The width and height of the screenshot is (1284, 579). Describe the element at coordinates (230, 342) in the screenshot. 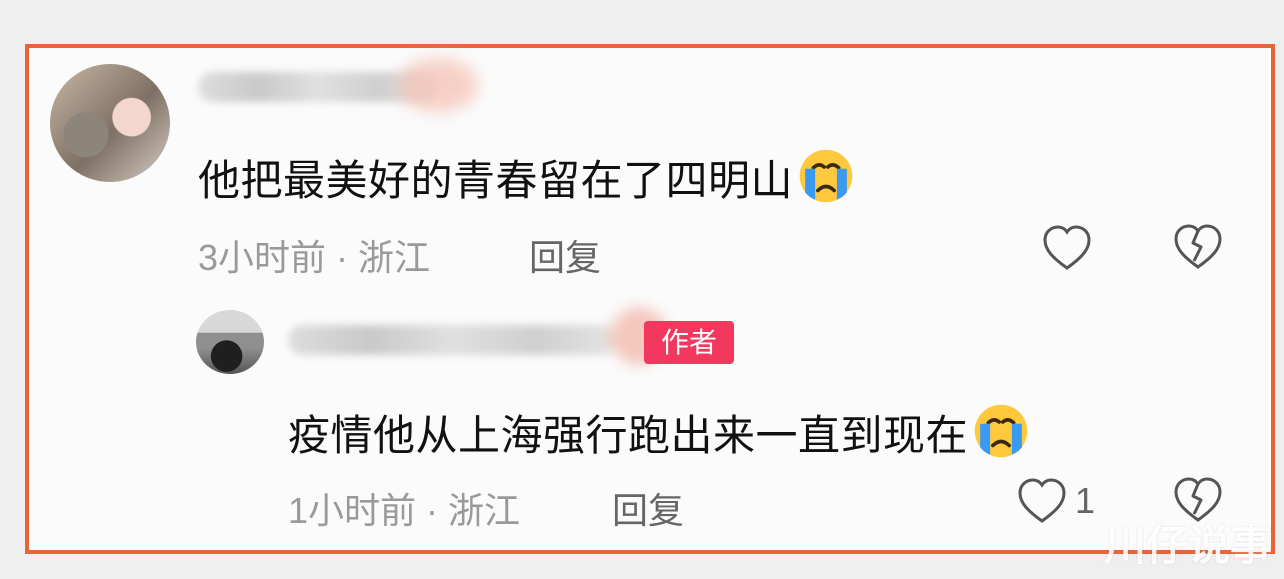

I see `author-avatar` at that location.